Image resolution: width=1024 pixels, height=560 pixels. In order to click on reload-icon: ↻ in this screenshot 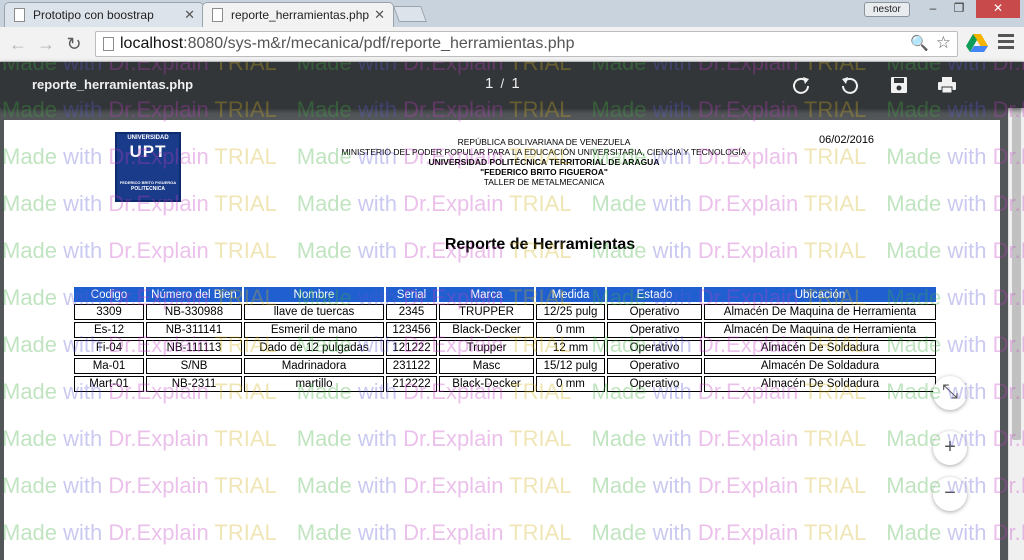, I will do `click(74, 44)`.